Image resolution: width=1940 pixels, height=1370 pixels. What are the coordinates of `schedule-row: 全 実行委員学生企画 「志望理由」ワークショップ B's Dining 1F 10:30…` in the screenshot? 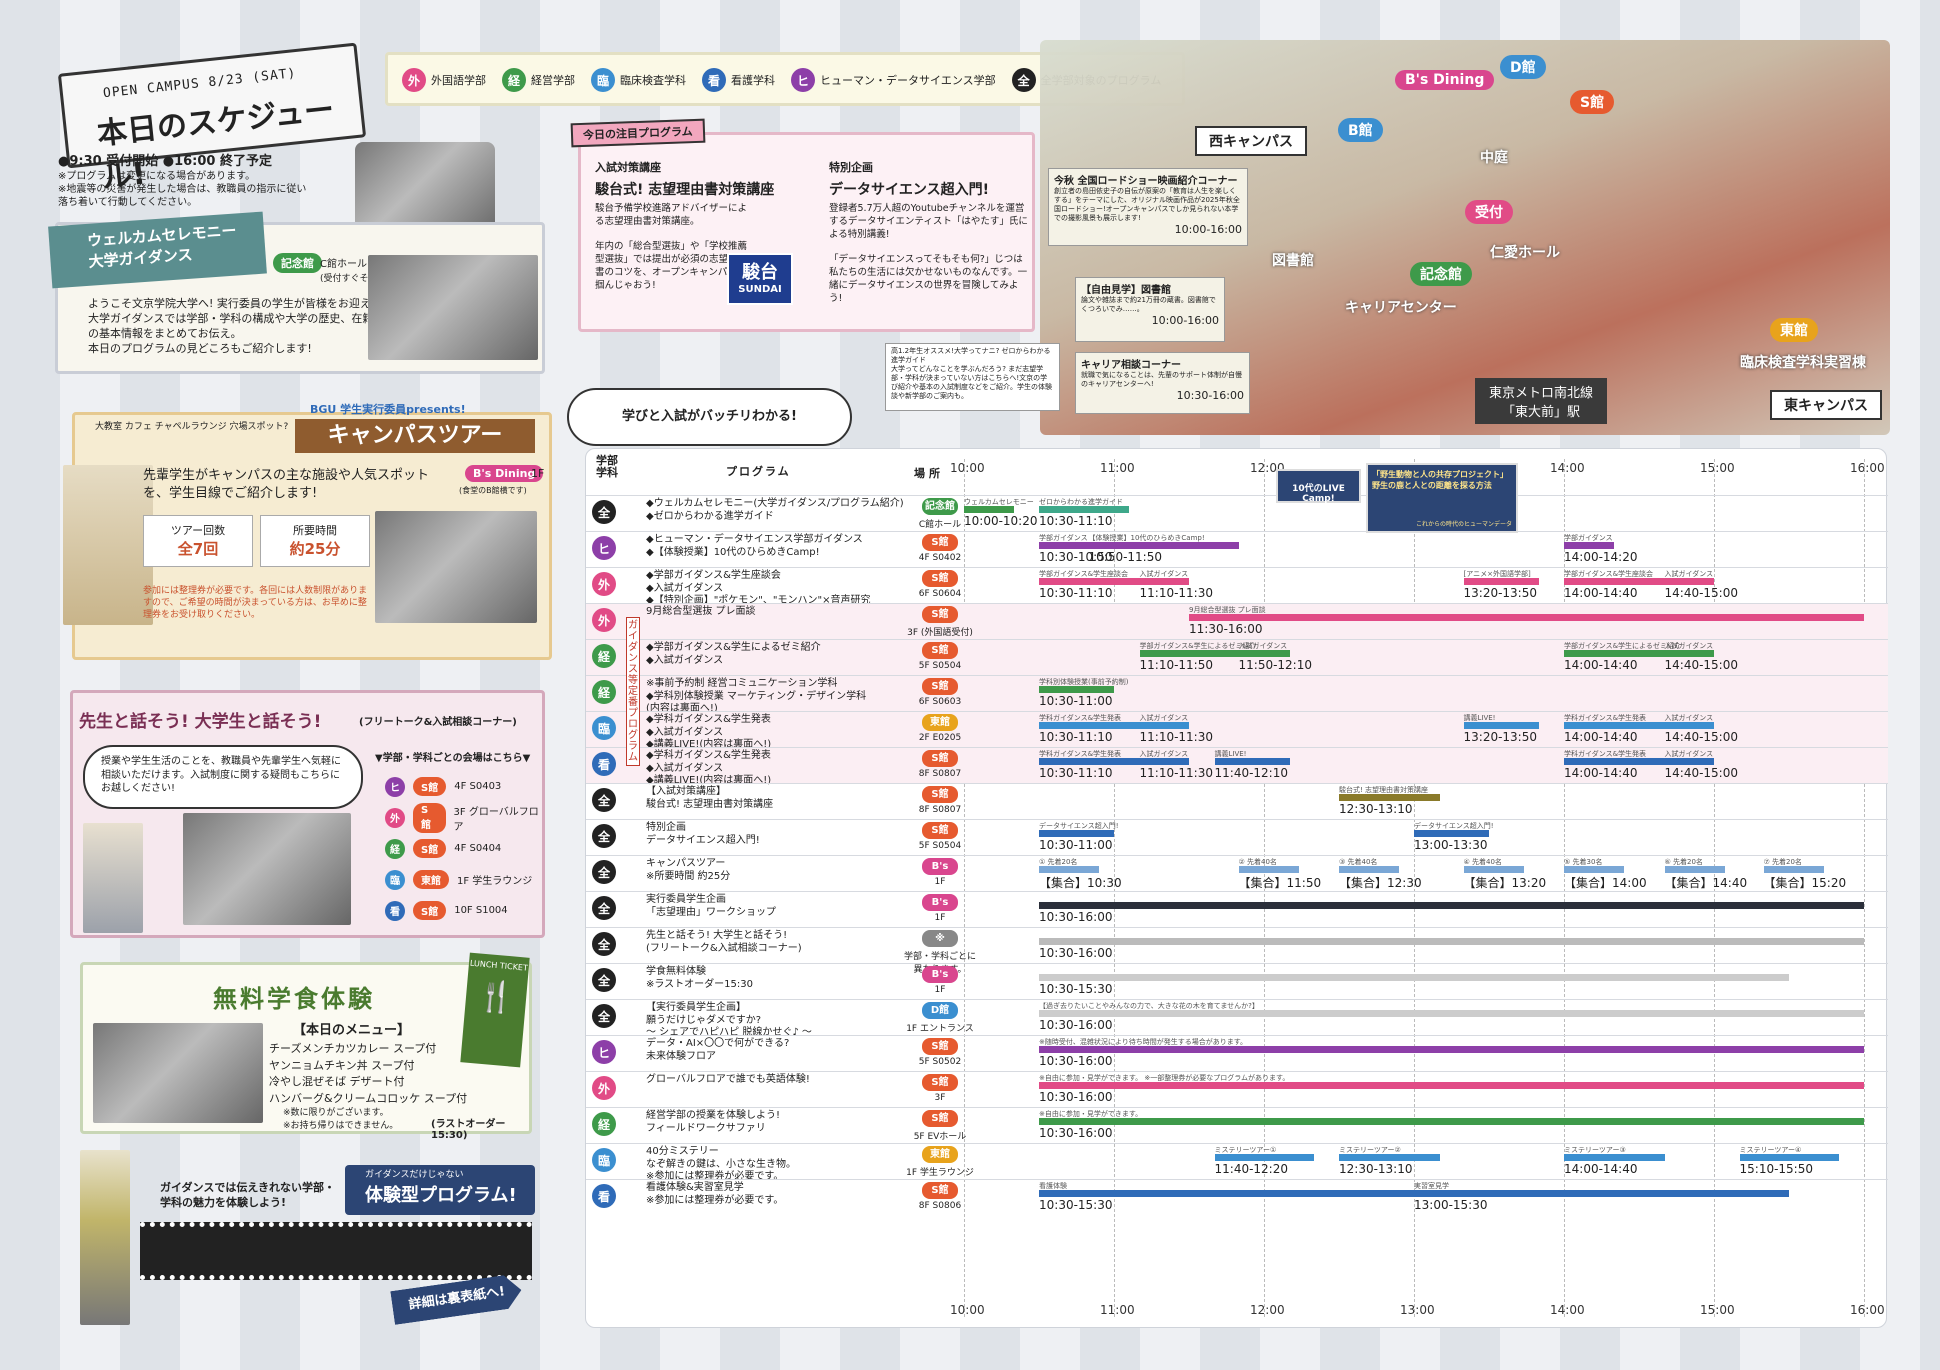 It's located at (1237, 909).